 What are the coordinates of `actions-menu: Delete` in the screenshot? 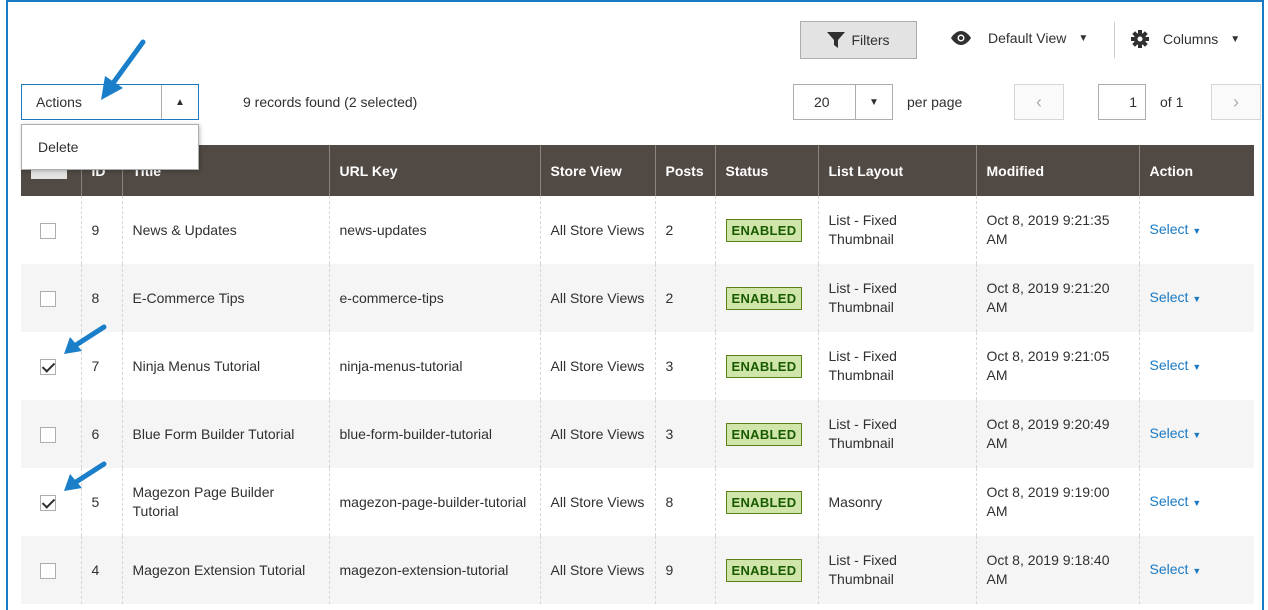 It's located at (110, 147).